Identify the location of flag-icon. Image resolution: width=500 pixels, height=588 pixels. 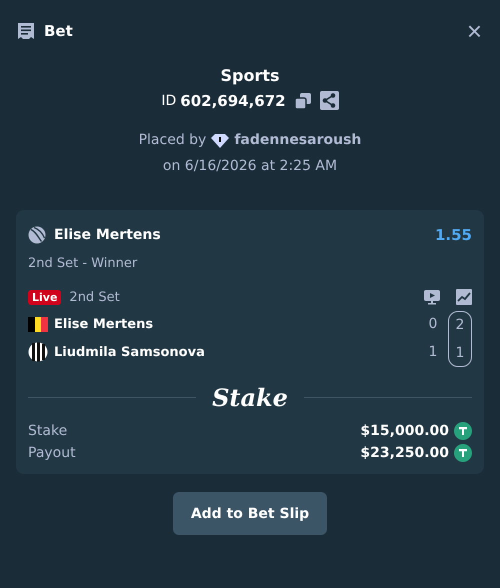
(38, 324).